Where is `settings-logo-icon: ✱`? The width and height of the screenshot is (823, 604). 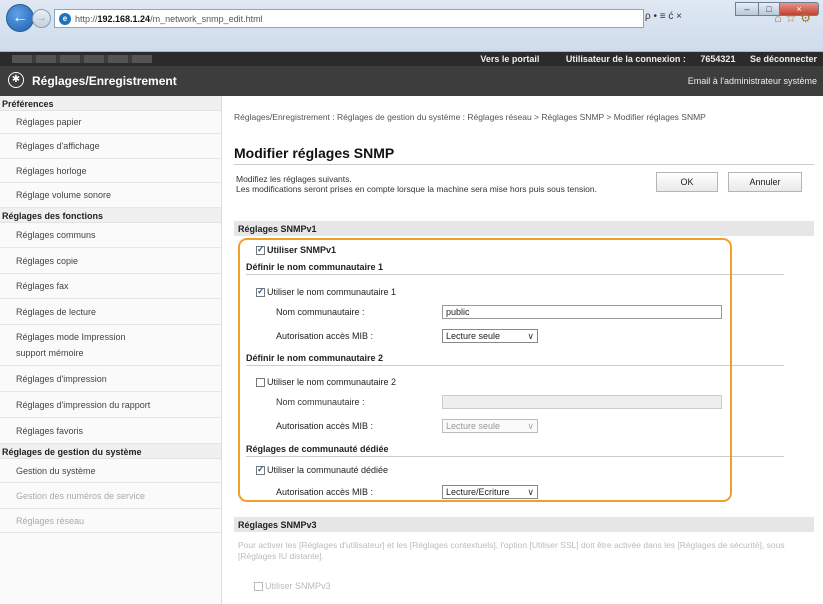
settings-logo-icon: ✱ is located at coordinates (16, 80).